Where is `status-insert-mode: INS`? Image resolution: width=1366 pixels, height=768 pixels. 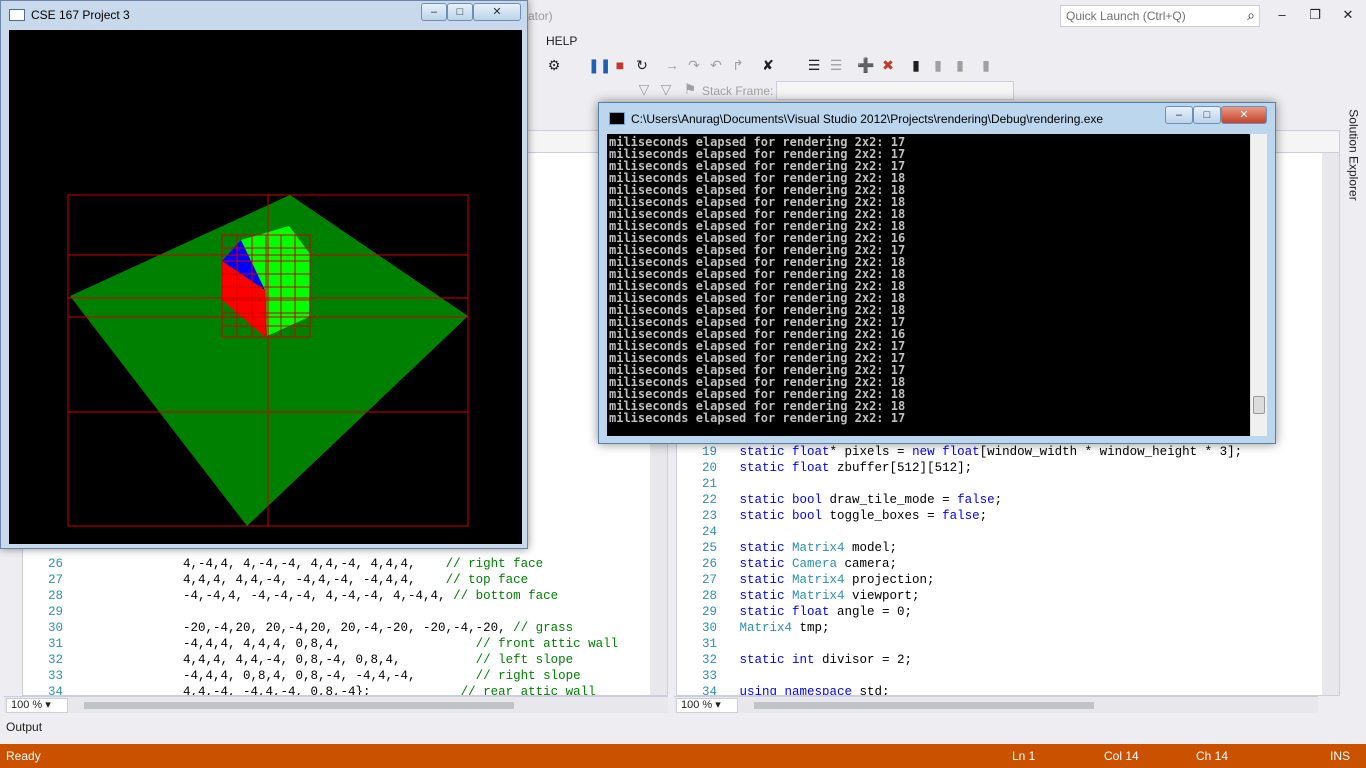
status-insert-mode: INS is located at coordinates (1340, 756).